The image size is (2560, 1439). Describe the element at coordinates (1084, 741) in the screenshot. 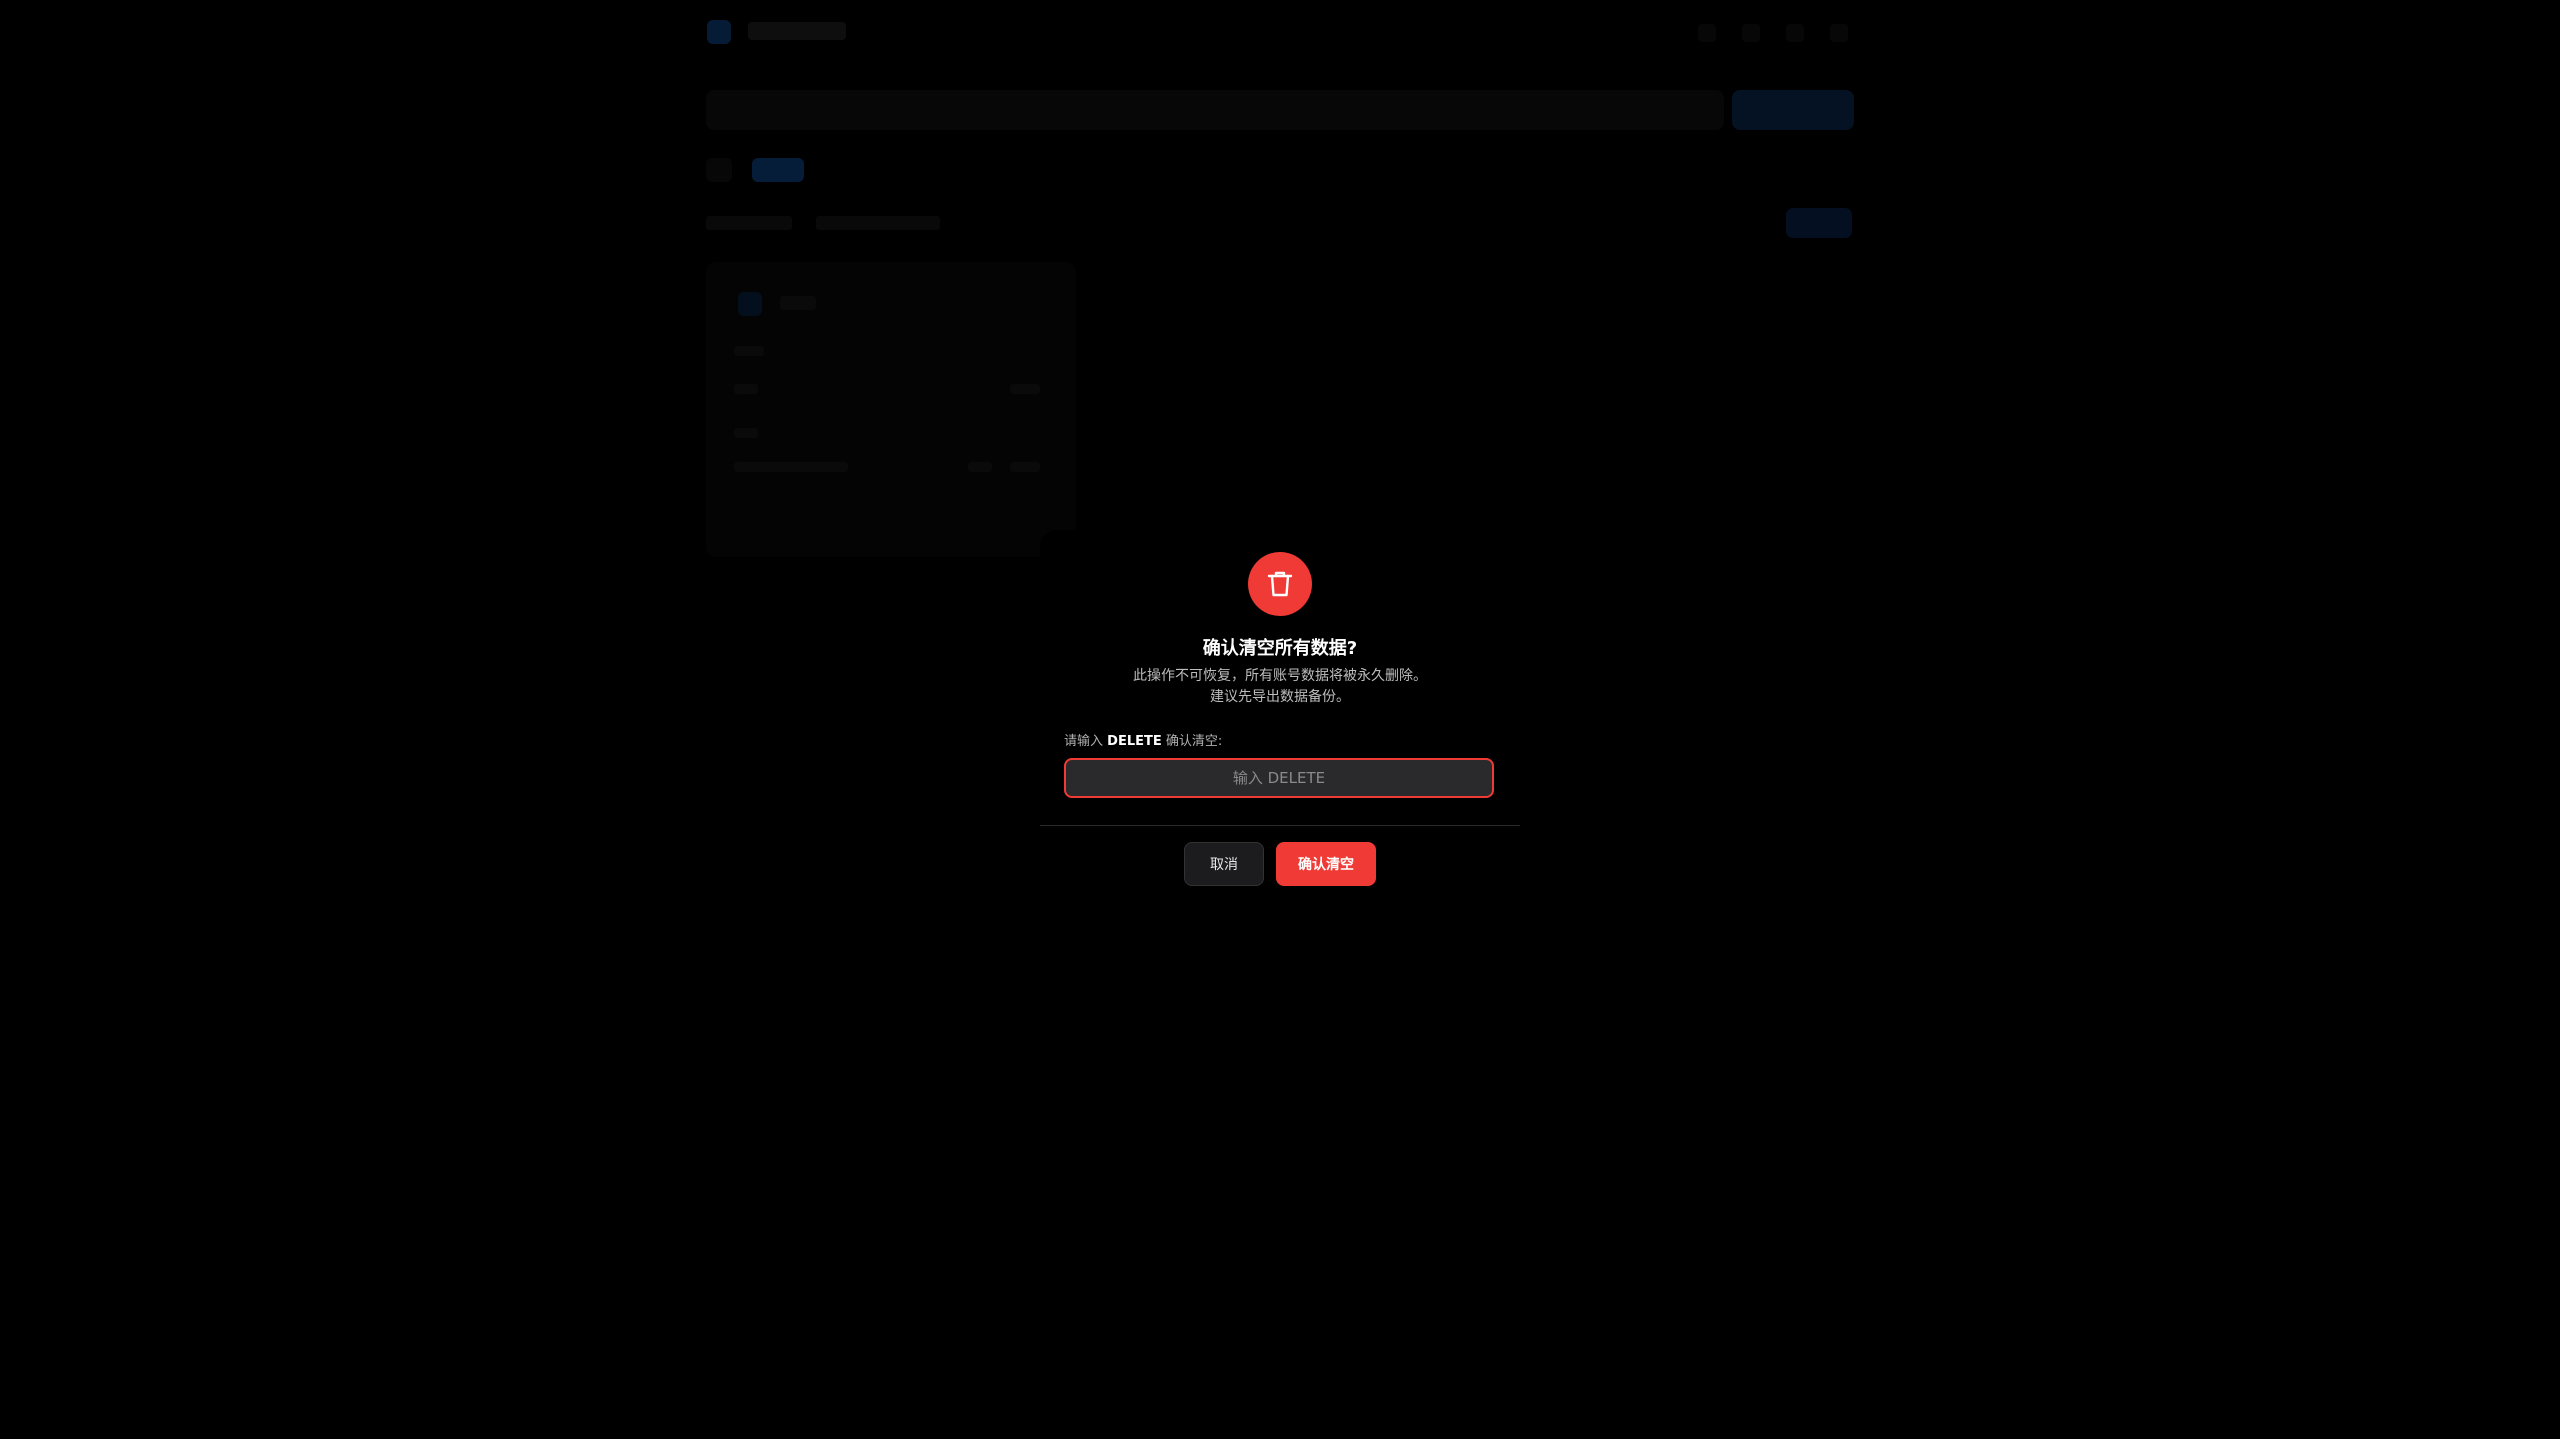

I see `input-label-prefix: 请输入` at that location.